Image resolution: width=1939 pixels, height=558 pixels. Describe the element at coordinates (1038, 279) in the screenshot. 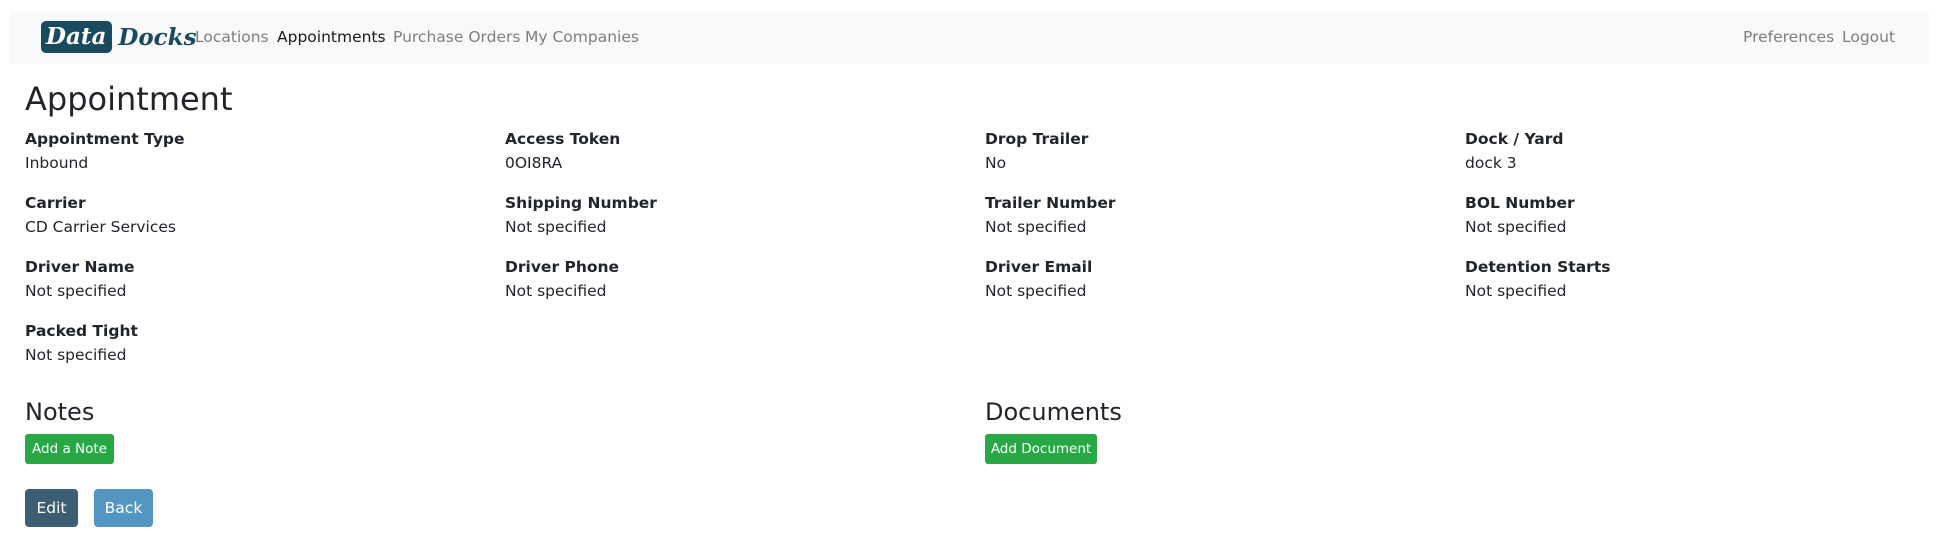

I see `field-driver-email: Driver Email Not specified` at that location.